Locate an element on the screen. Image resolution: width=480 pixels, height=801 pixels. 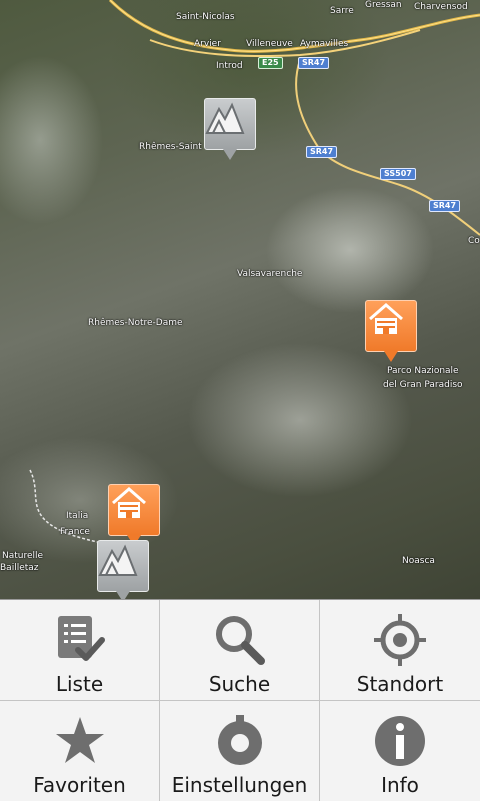
menu-item-label: Einstellungen is located at coordinates (239, 785).